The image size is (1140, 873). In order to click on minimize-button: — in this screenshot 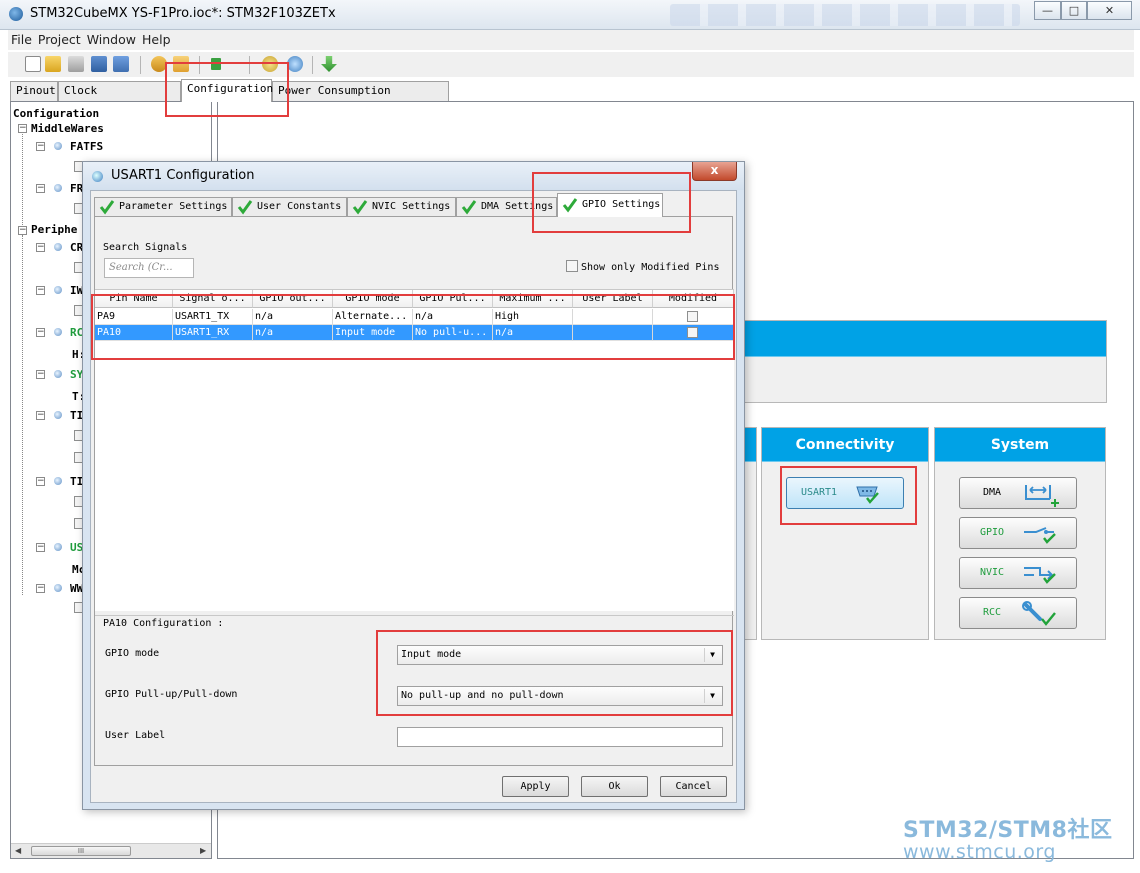, I will do `click(1047, 10)`.